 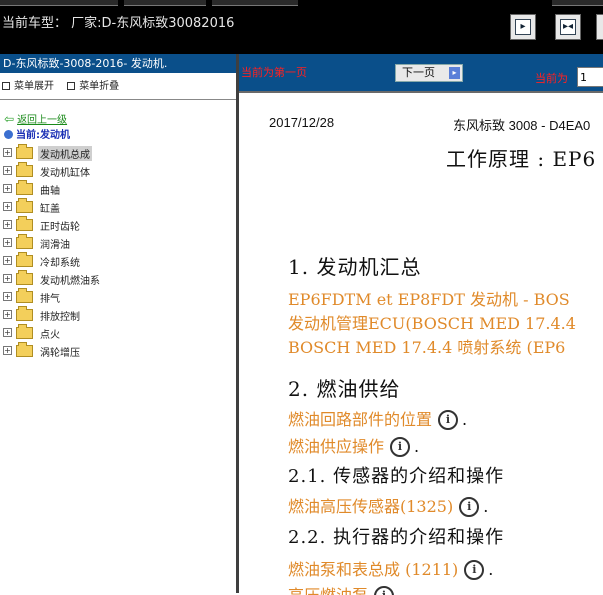 I want to click on car-type-label: 当前车型： 厂家:D-东风标致30082016, so click(x=118, y=23).